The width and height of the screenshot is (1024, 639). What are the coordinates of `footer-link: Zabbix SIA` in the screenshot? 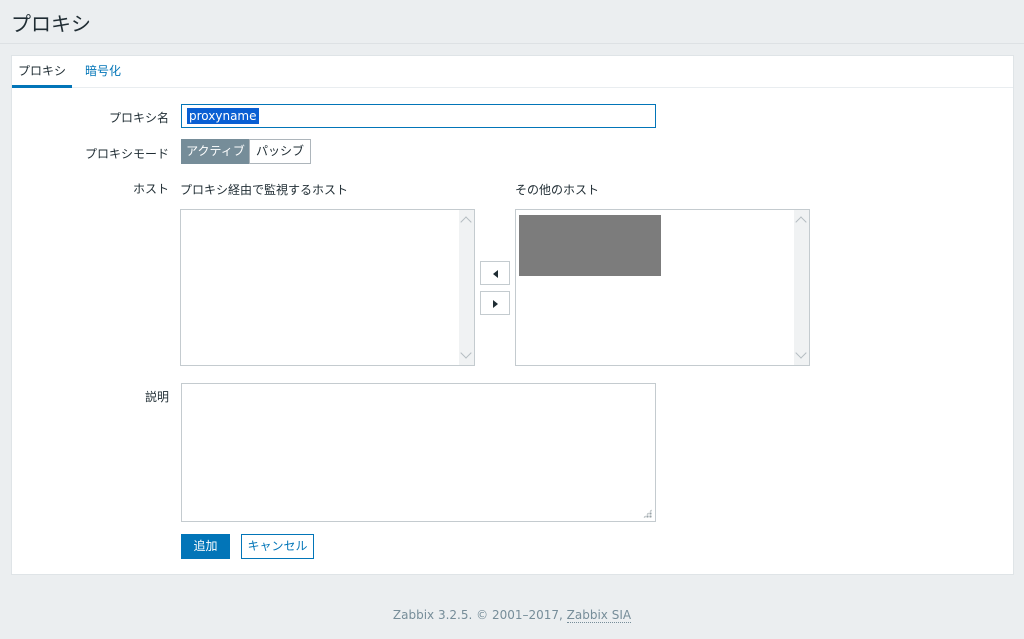 It's located at (599, 615).